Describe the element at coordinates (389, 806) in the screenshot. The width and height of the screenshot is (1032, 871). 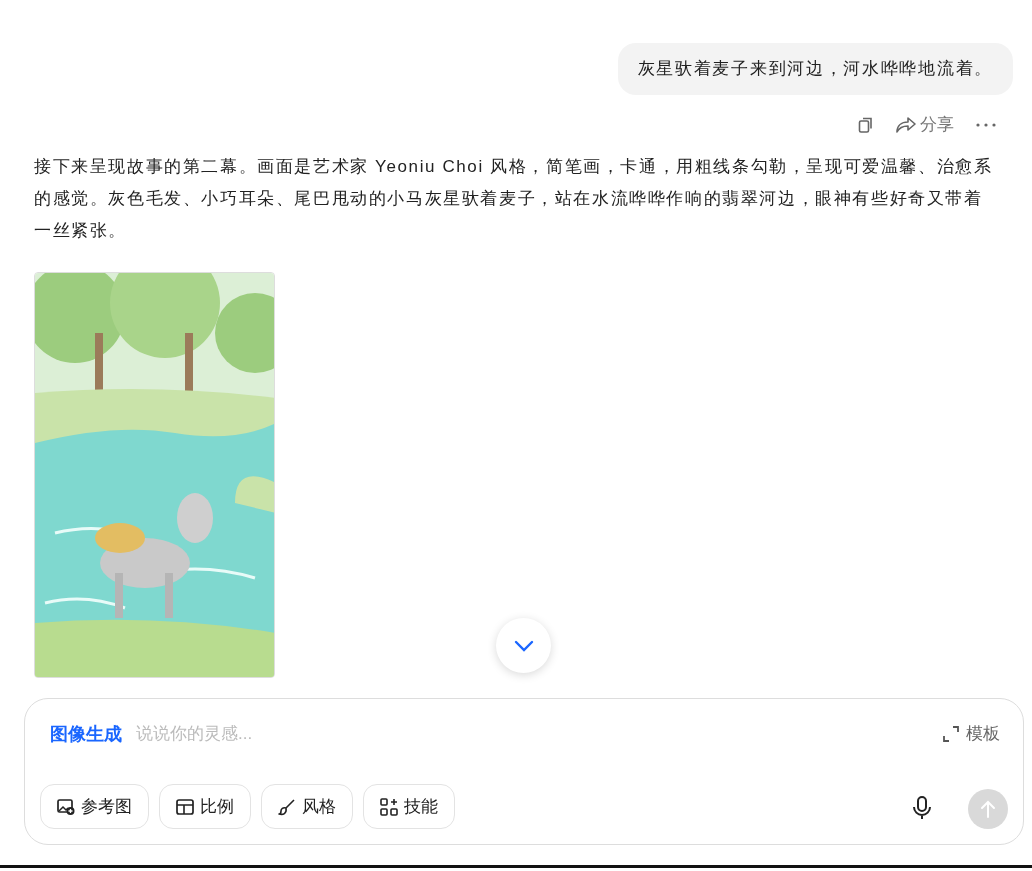
I see `apps-icon` at that location.